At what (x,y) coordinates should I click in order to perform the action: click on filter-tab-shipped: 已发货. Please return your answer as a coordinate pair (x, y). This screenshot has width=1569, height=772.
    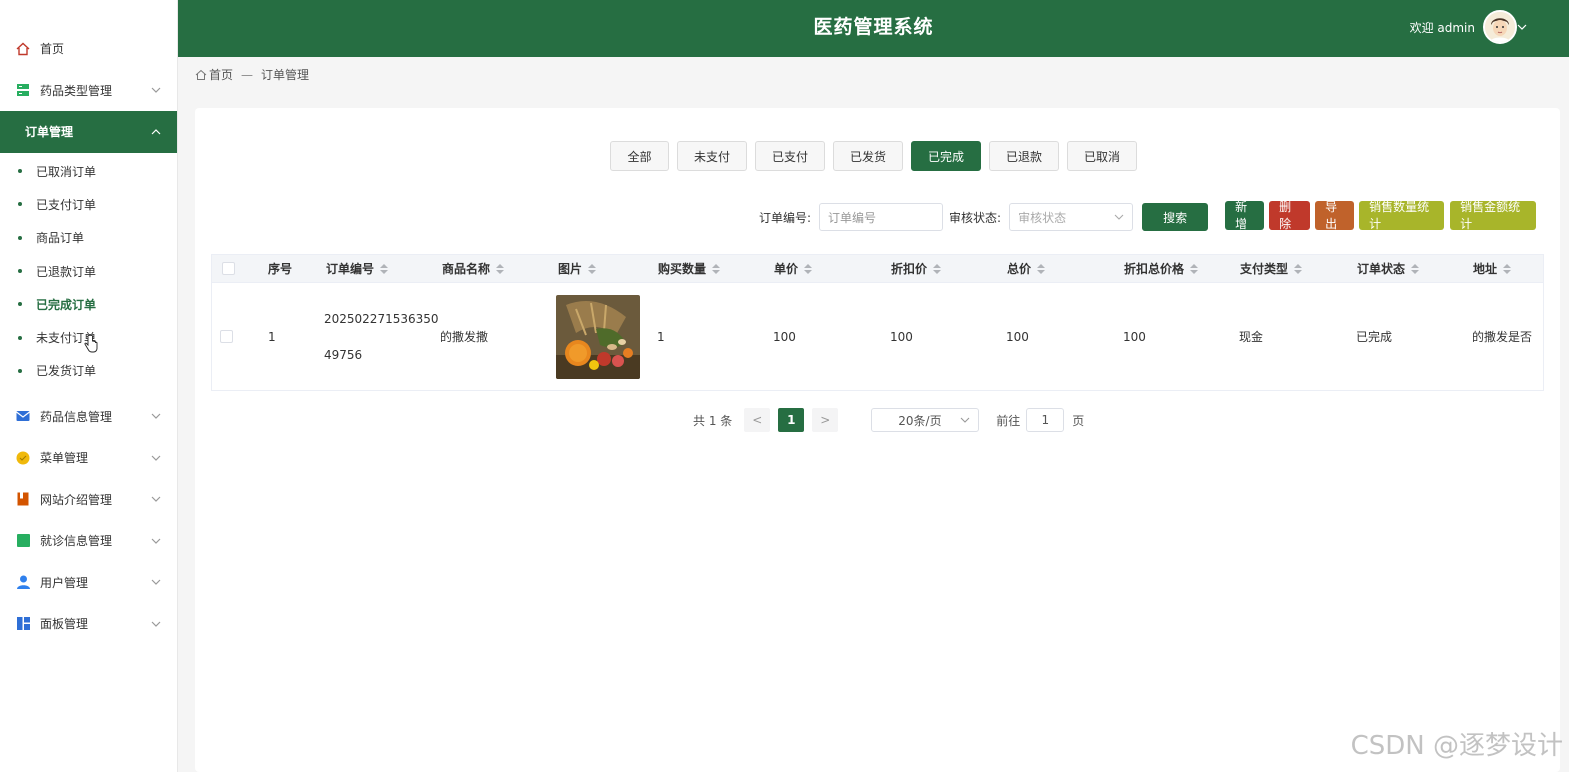
    Looking at the image, I should click on (868, 156).